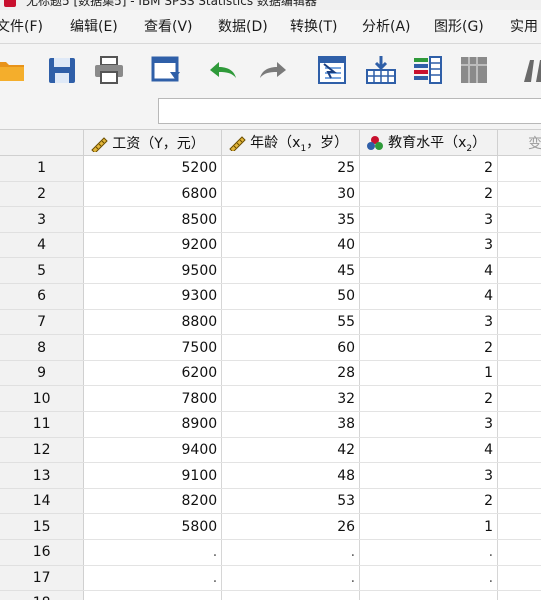  I want to click on data-cell: 32, so click(291, 399).